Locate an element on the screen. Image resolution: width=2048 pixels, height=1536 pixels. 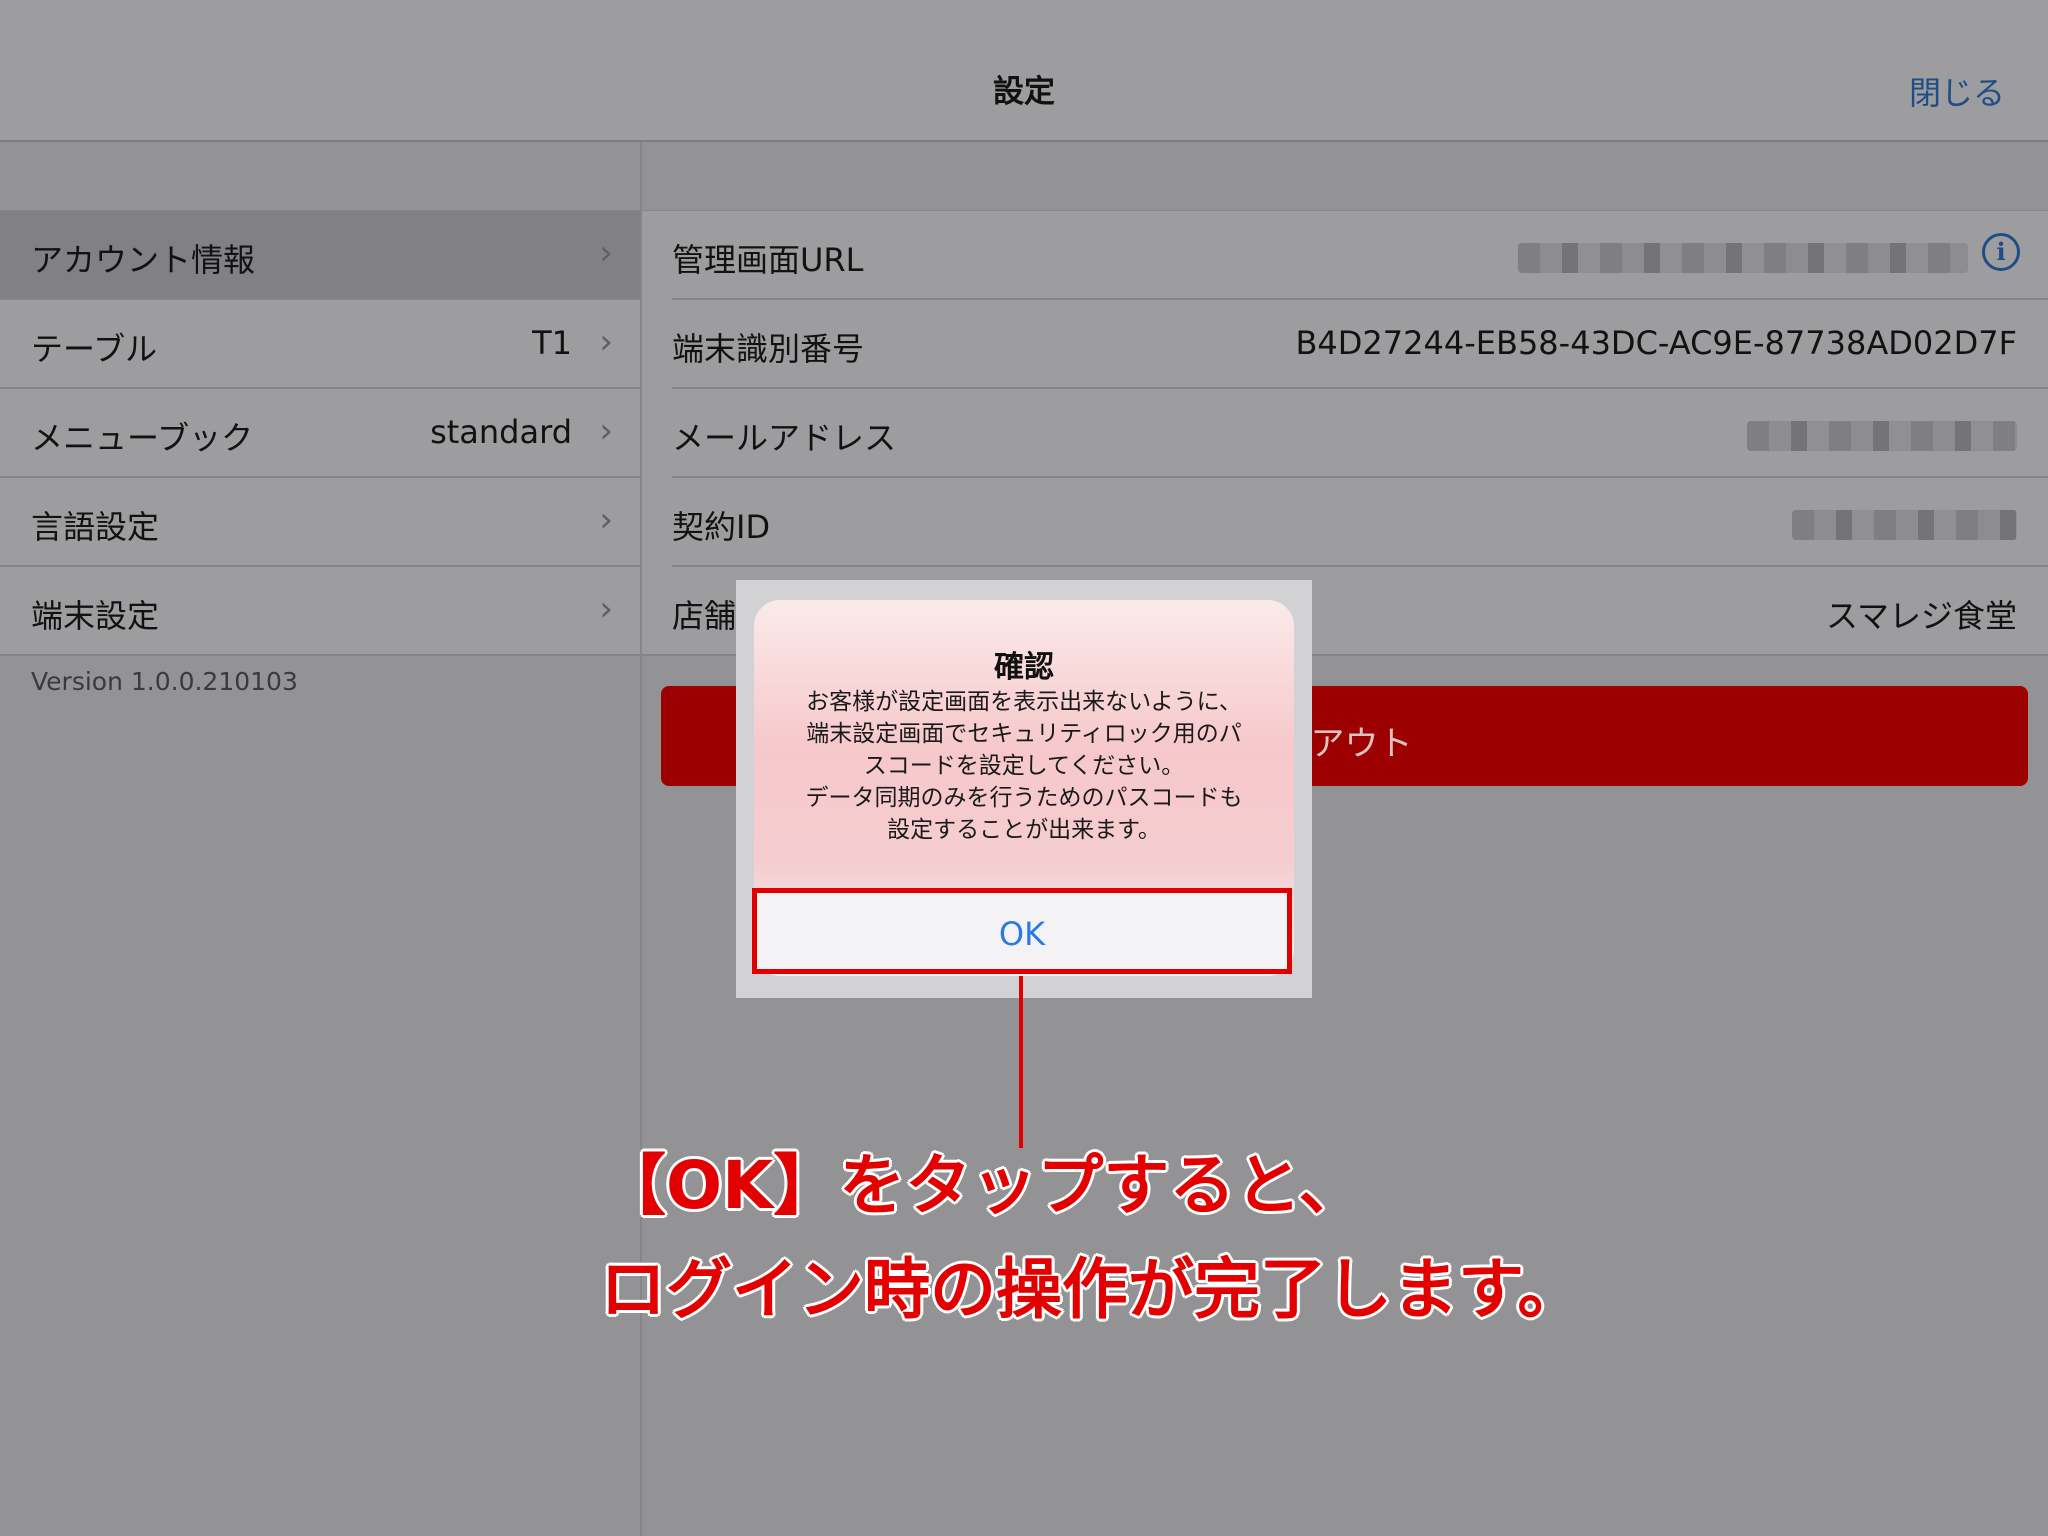
detail-label: 管理画面URL is located at coordinates (768, 260).